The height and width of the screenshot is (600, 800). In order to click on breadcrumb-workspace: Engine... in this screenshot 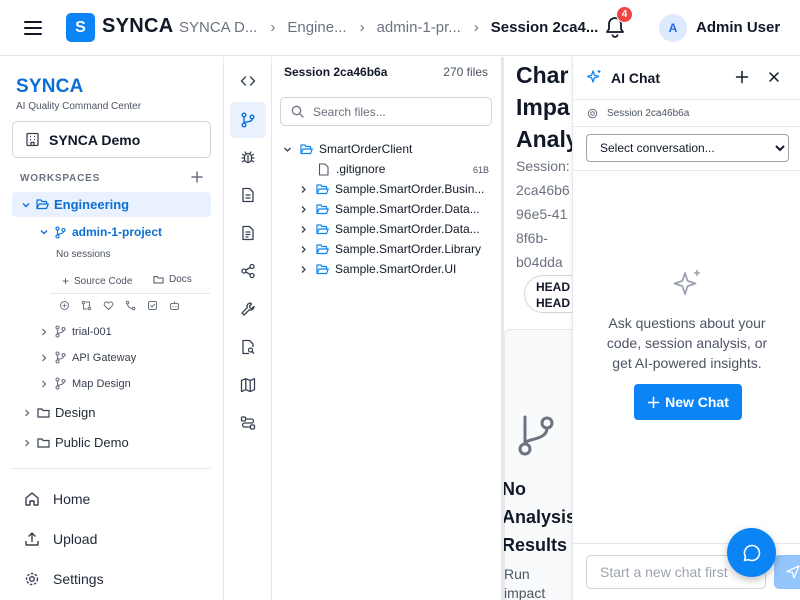, I will do `click(316, 27)`.